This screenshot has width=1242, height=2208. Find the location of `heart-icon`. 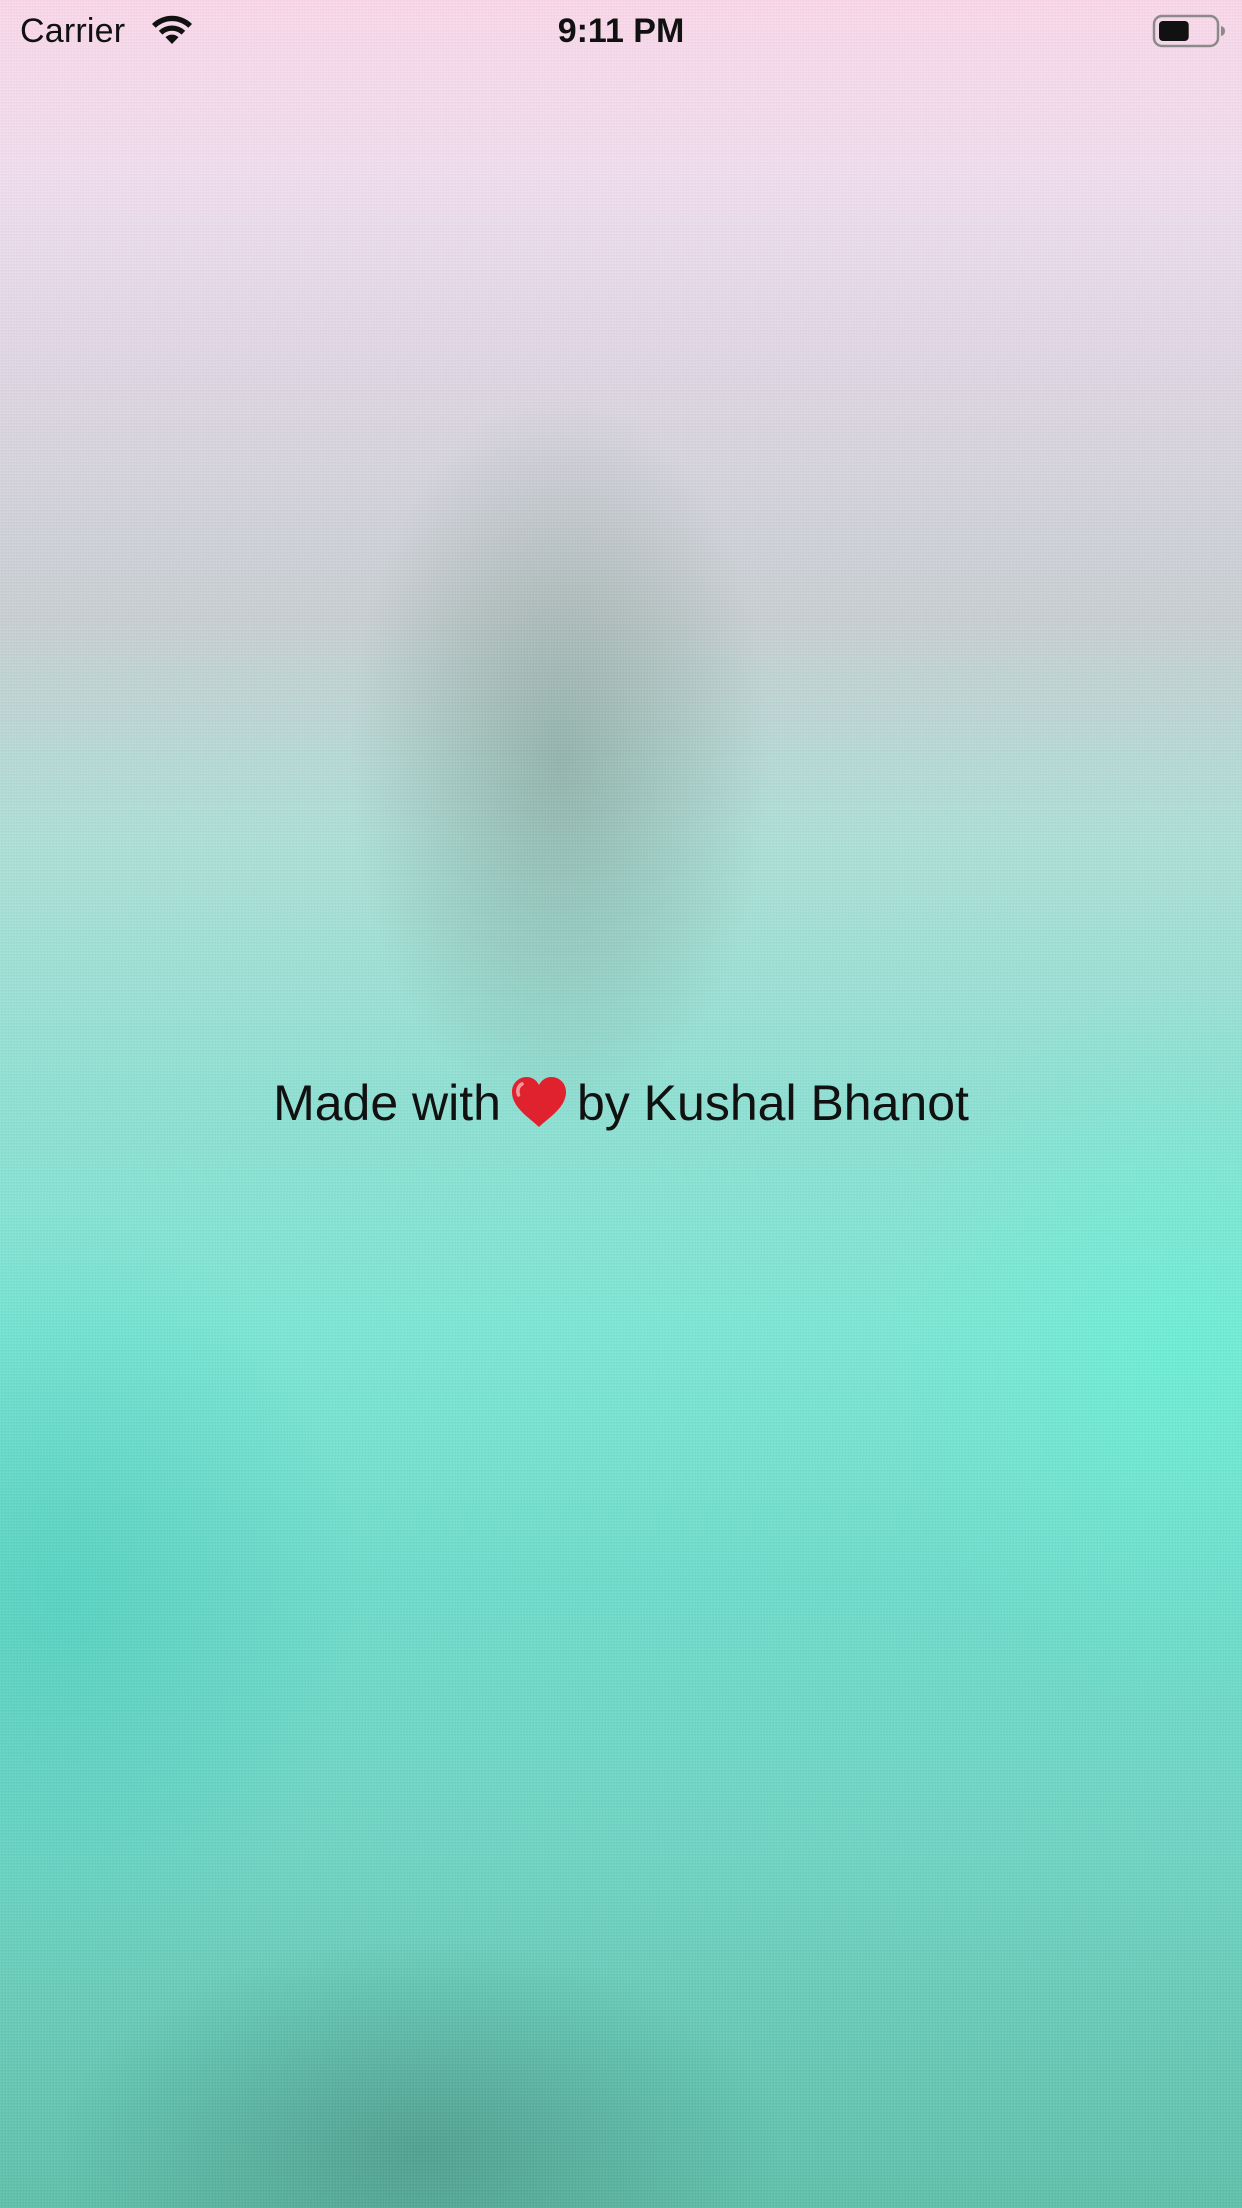

heart-icon is located at coordinates (538, 1102).